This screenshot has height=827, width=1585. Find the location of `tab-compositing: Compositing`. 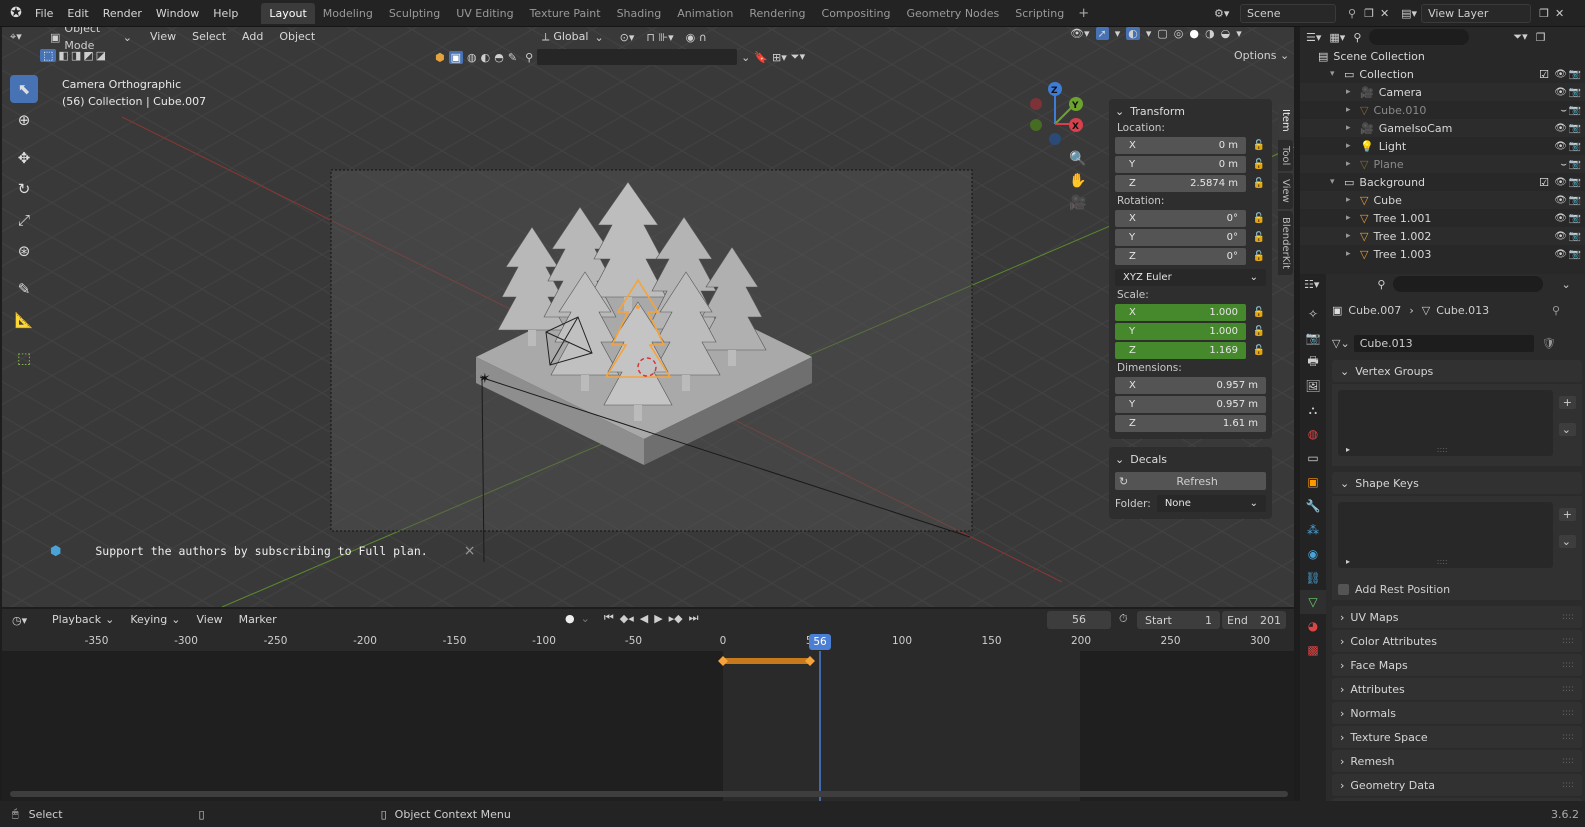

tab-compositing: Compositing is located at coordinates (856, 13).